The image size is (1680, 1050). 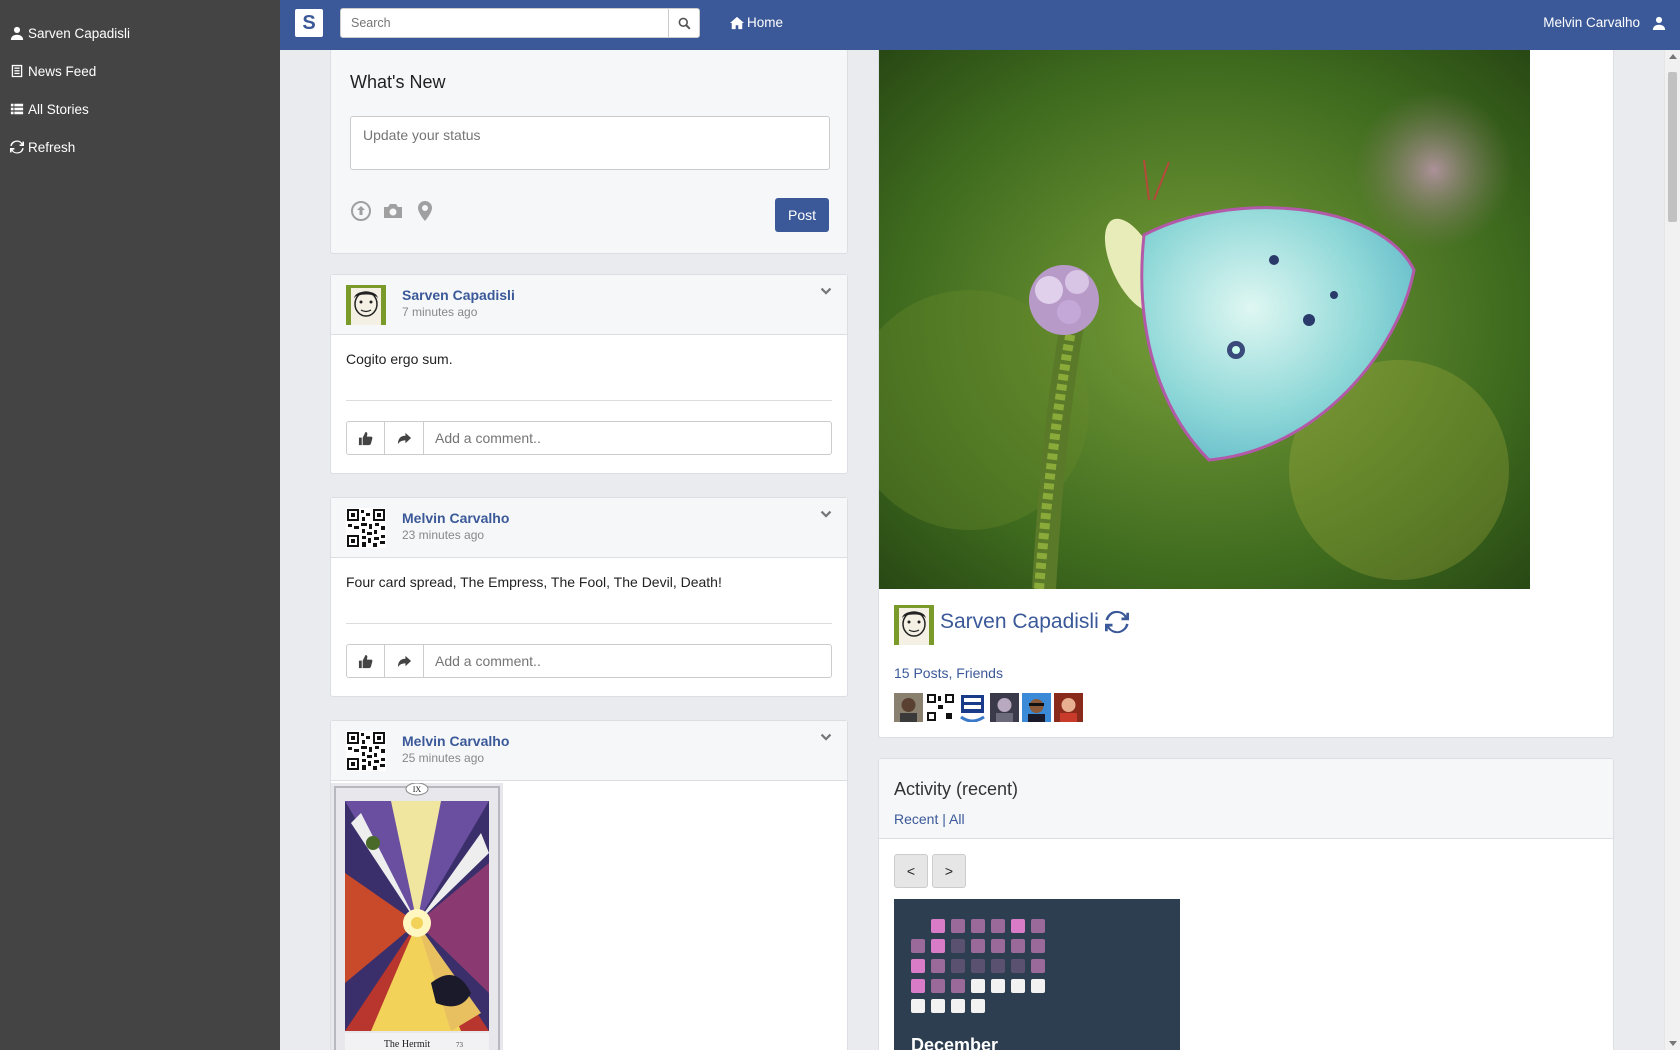 What do you see at coordinates (957, 819) in the screenshot?
I see `tab-all: All` at bounding box center [957, 819].